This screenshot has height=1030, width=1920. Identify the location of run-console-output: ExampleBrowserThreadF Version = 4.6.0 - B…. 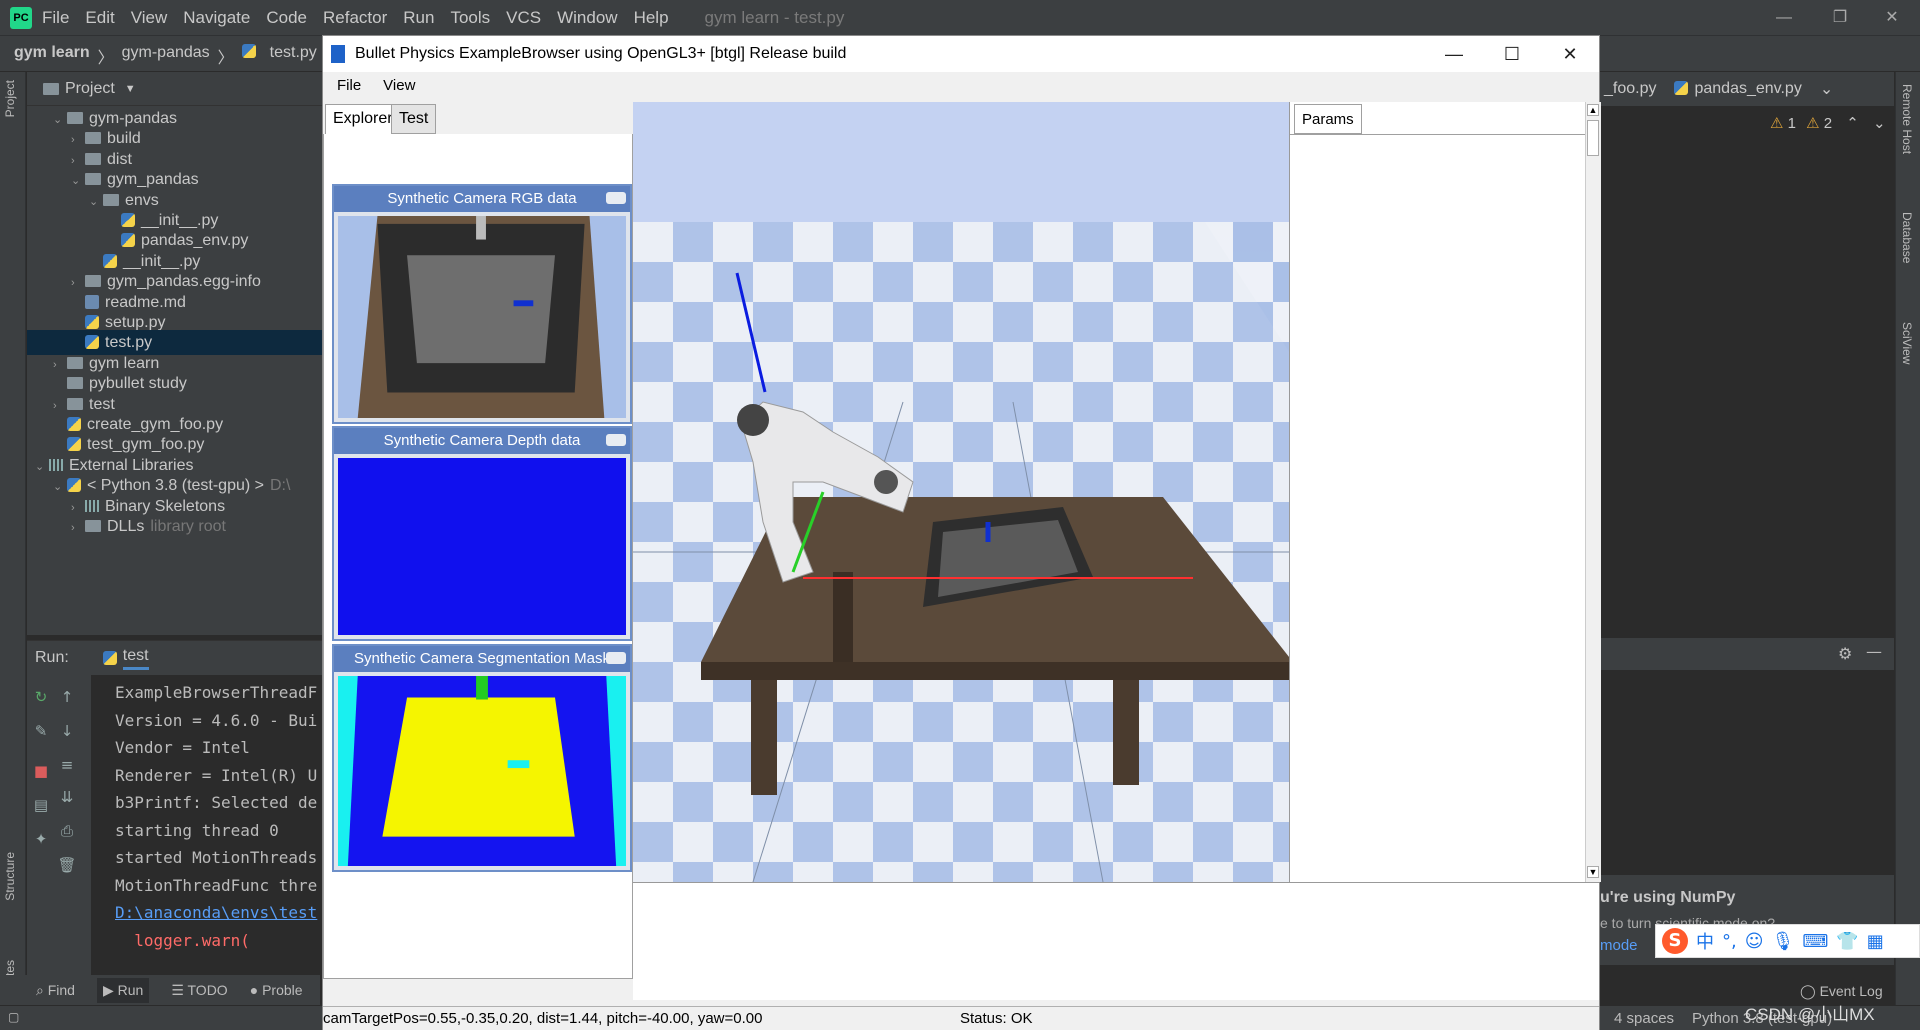
(220, 814).